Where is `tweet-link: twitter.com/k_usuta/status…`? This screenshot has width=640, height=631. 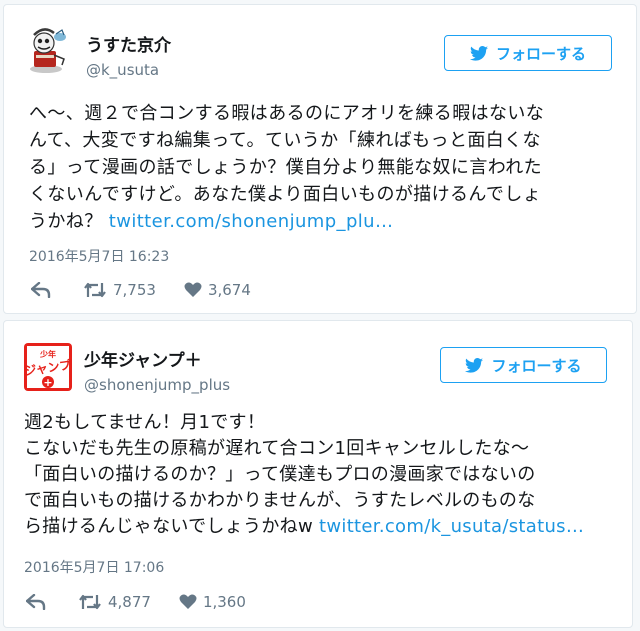
tweet-link: twitter.com/k_usuta/status… is located at coordinates (451, 526).